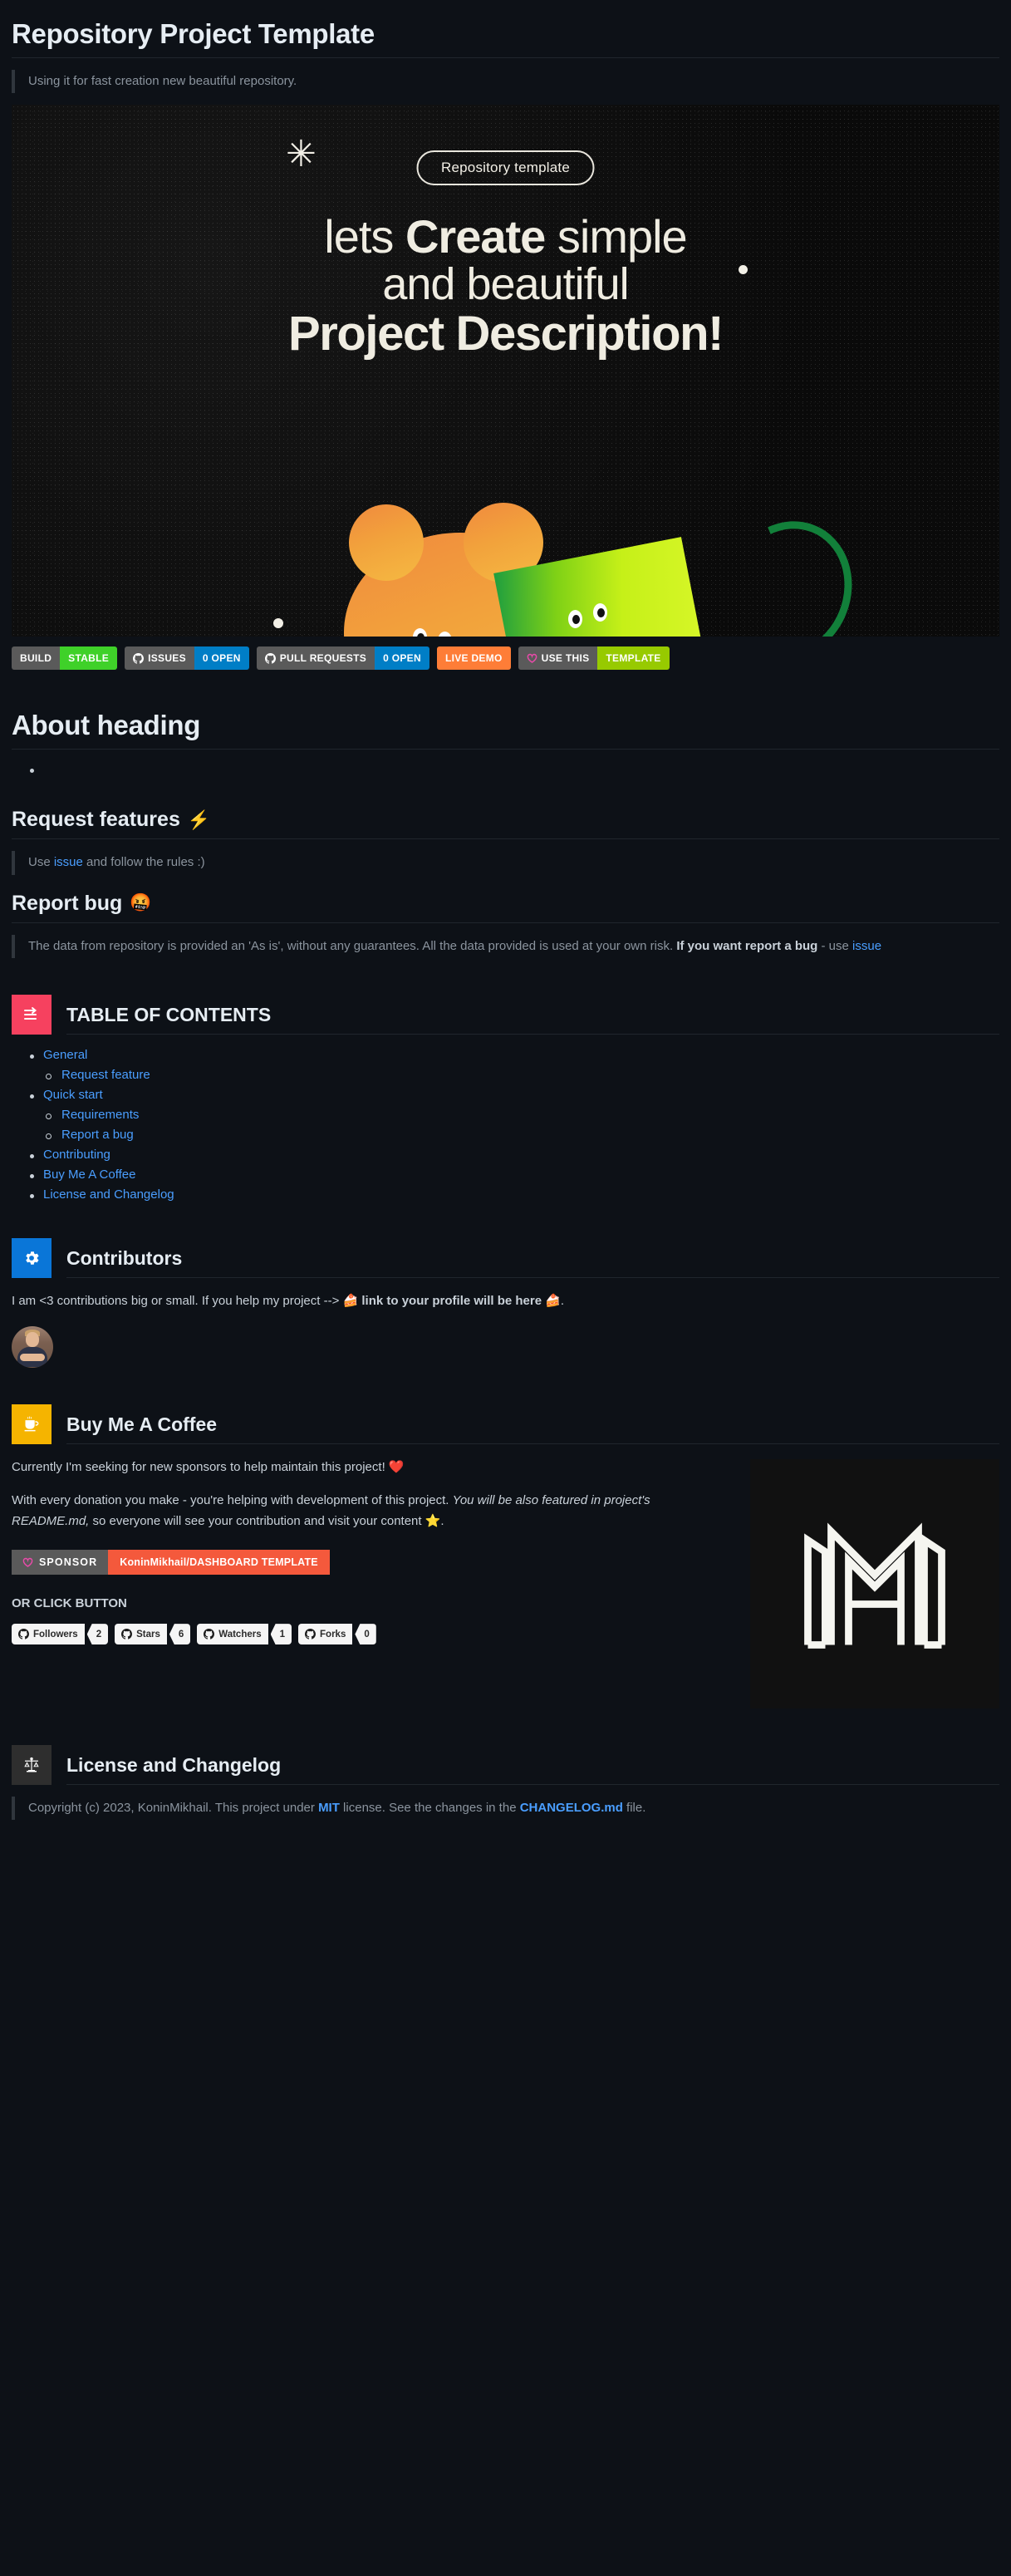 This screenshot has width=1011, height=2576. Describe the element at coordinates (506, 1424) in the screenshot. I see `coffee-header: Buy Me A Coffee` at that location.